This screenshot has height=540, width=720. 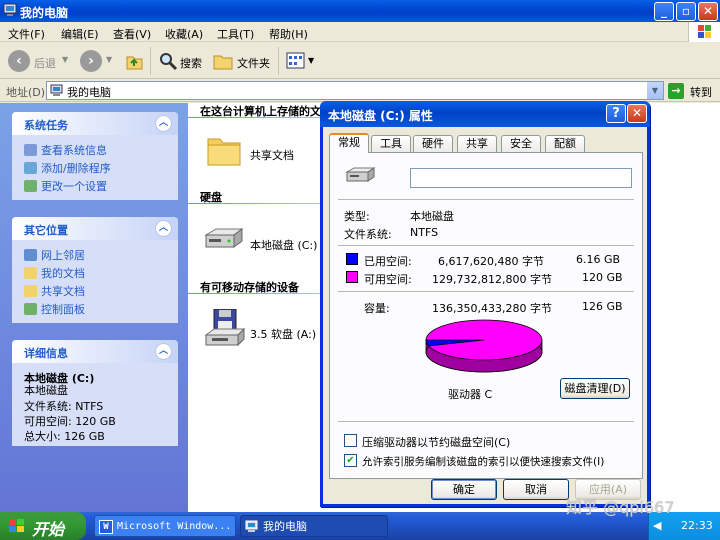 What do you see at coordinates (620, 507) in the screenshot?
I see `watermark: 知乎 @qpi667` at bounding box center [620, 507].